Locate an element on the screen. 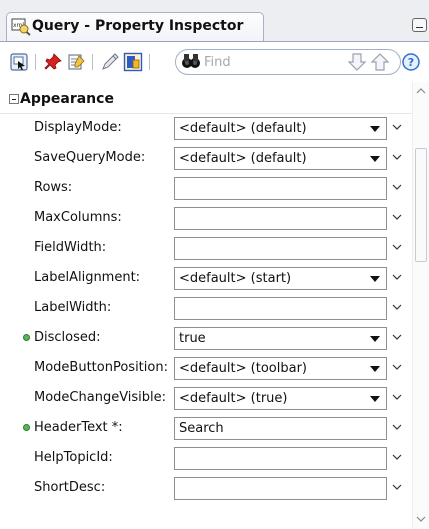 This screenshot has height=529, width=429. minimize-button is located at coordinates (419, 25).